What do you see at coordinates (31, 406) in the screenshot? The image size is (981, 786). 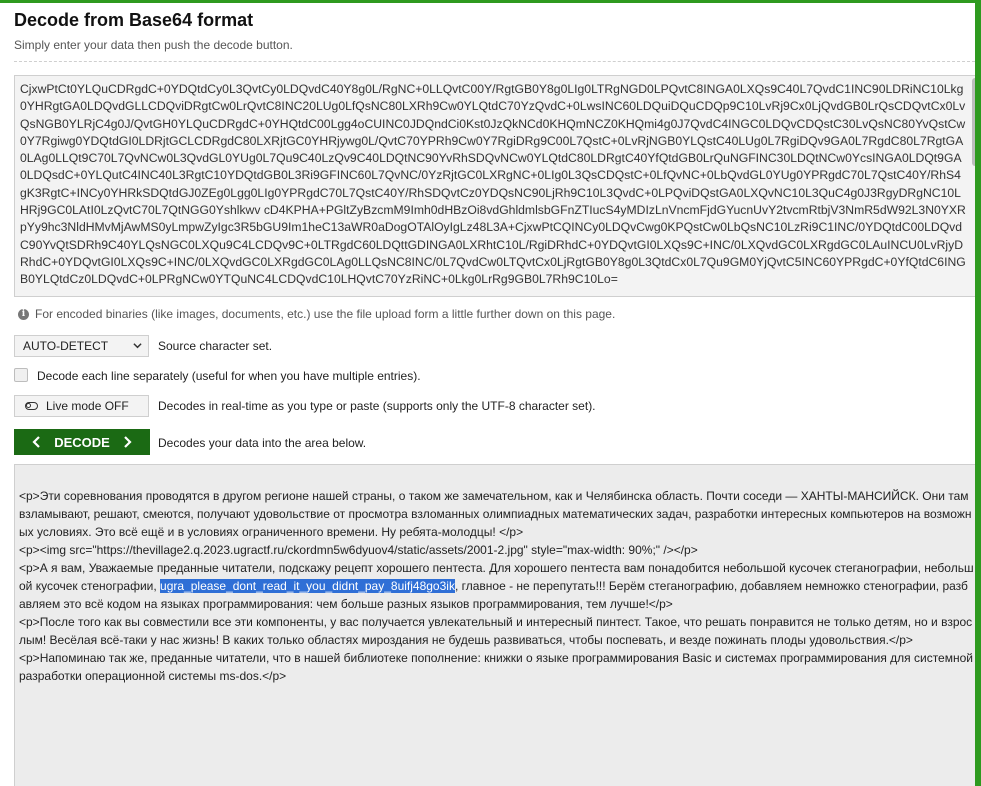 I see `toggle-icon` at bounding box center [31, 406].